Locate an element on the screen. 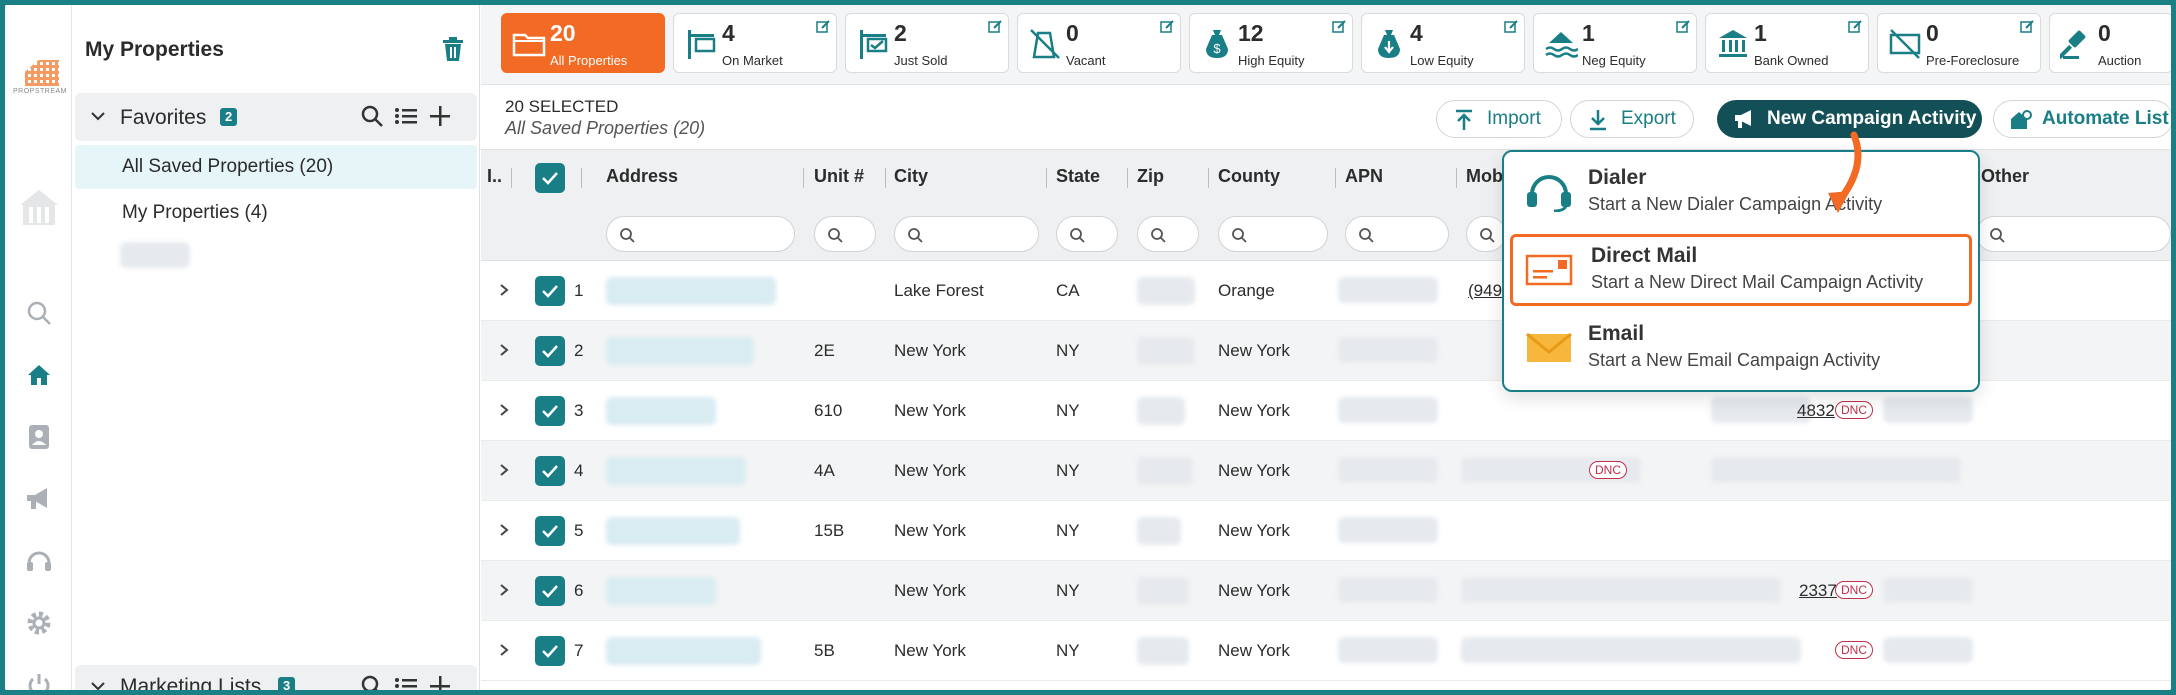 This screenshot has width=2176, height=695. favorites-item-all-saved: All Saved Properties (20) is located at coordinates (276, 167).